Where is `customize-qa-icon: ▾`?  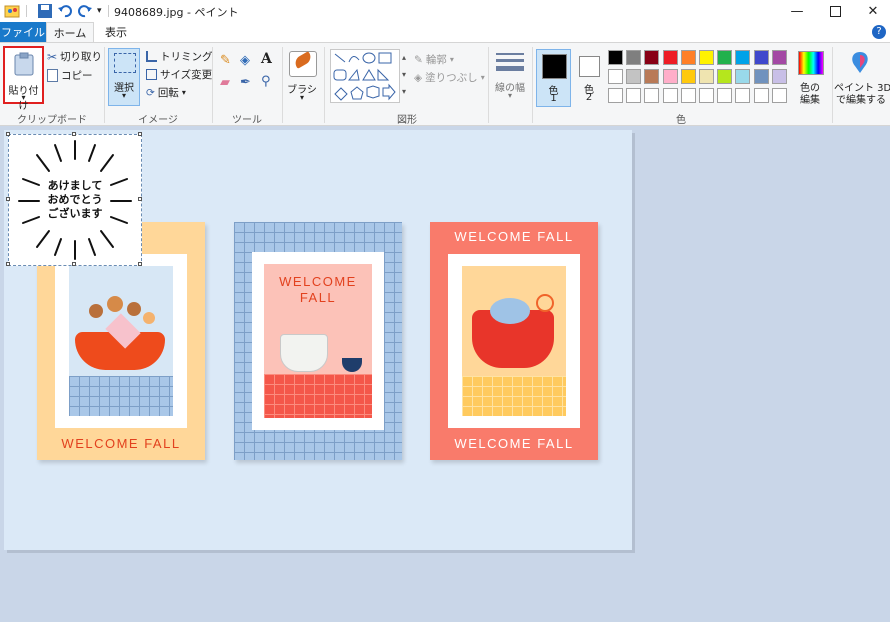 customize-qa-icon: ▾ is located at coordinates (99, 11).